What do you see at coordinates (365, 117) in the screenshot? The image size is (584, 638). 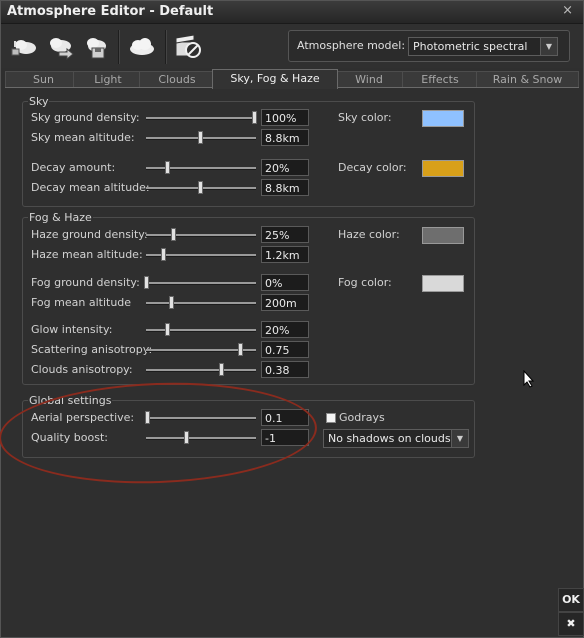 I see `sky-color-label: Sky color:` at bounding box center [365, 117].